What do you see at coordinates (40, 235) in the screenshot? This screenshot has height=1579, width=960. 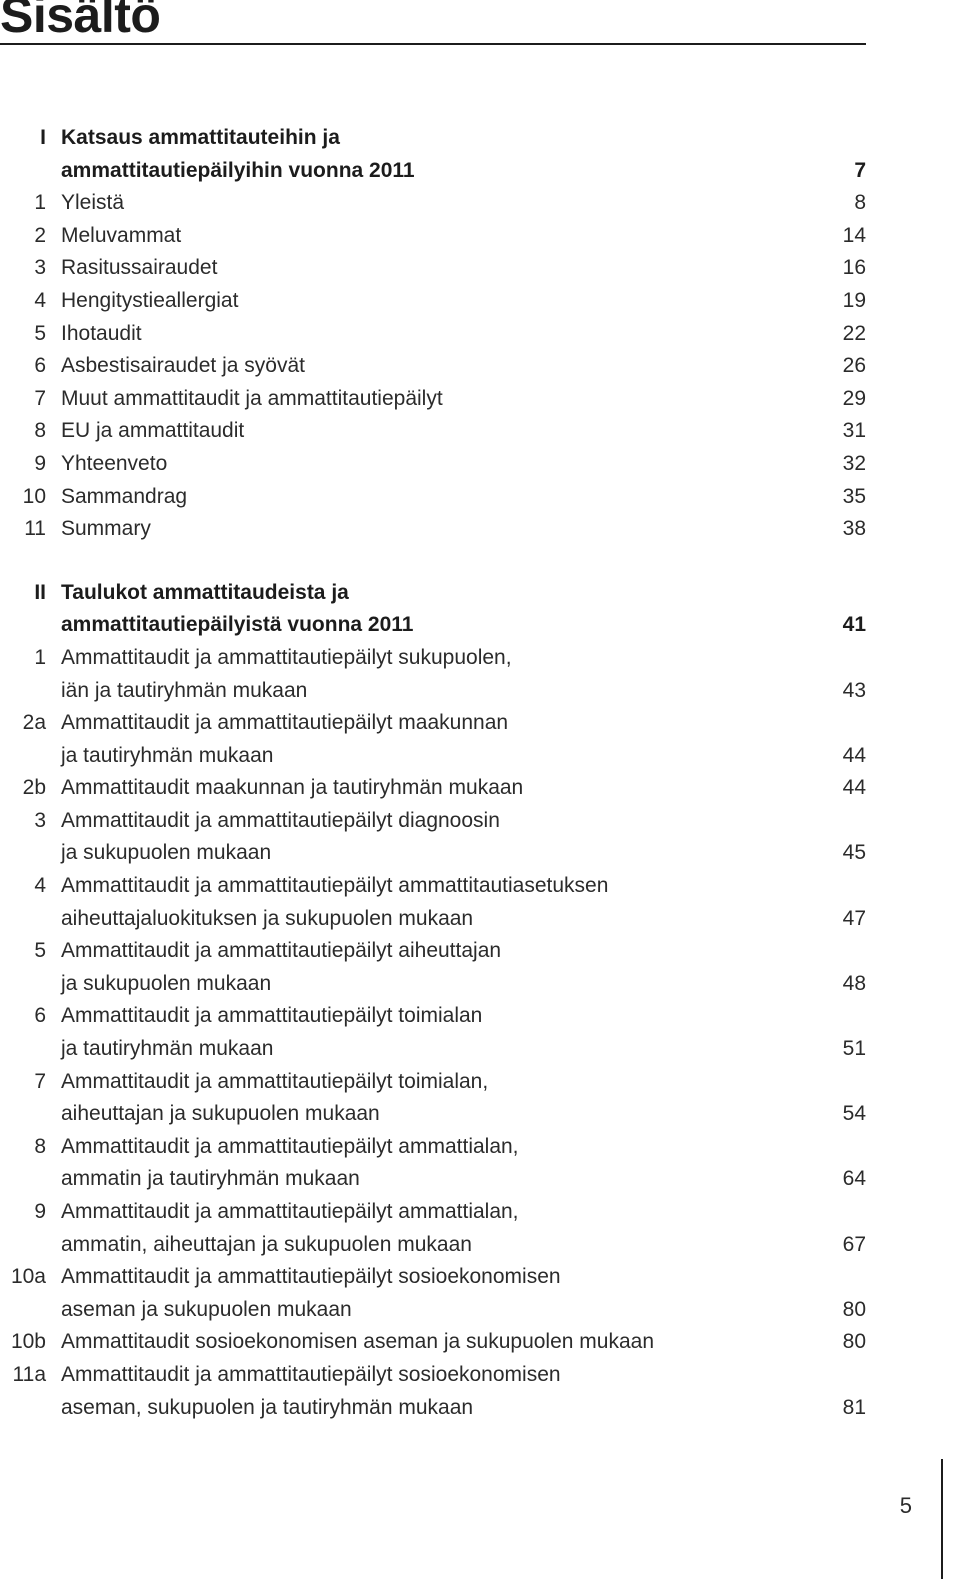 I see `toc-entry-i-2-number: 2` at bounding box center [40, 235].